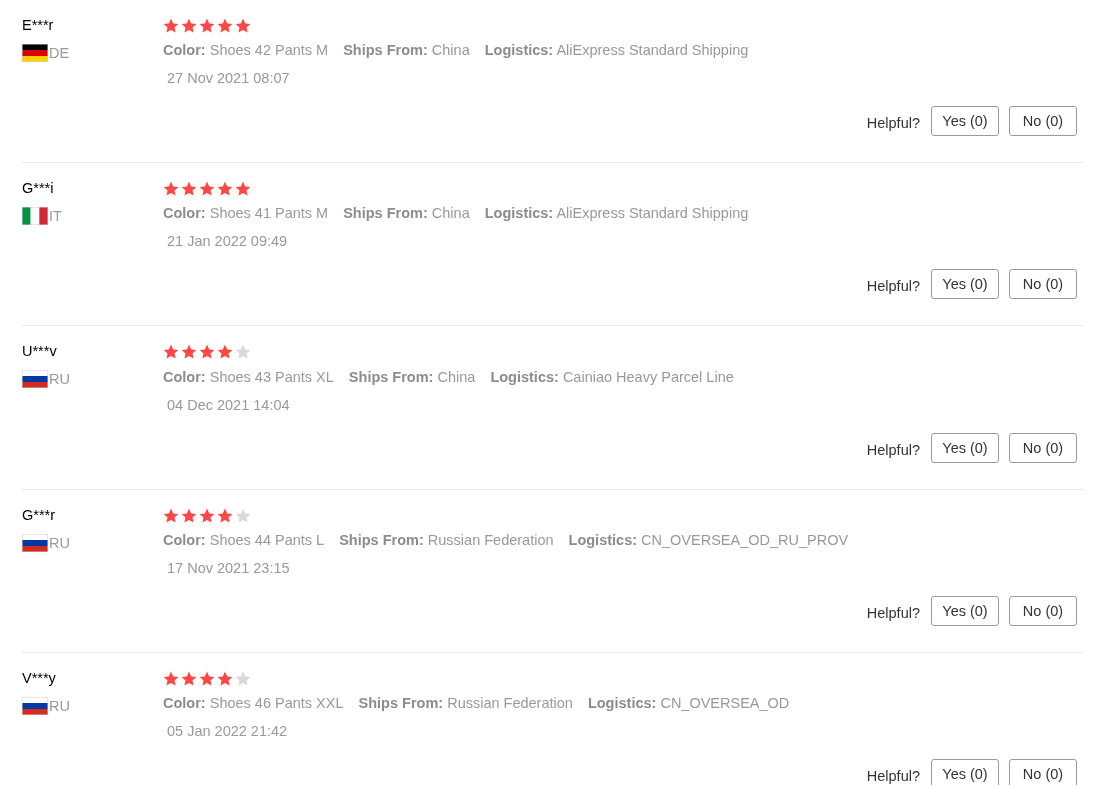 The height and width of the screenshot is (785, 1103). Describe the element at coordinates (246, 214) in the screenshot. I see `review-attribute: Color: Shoes 41 Pants M` at that location.